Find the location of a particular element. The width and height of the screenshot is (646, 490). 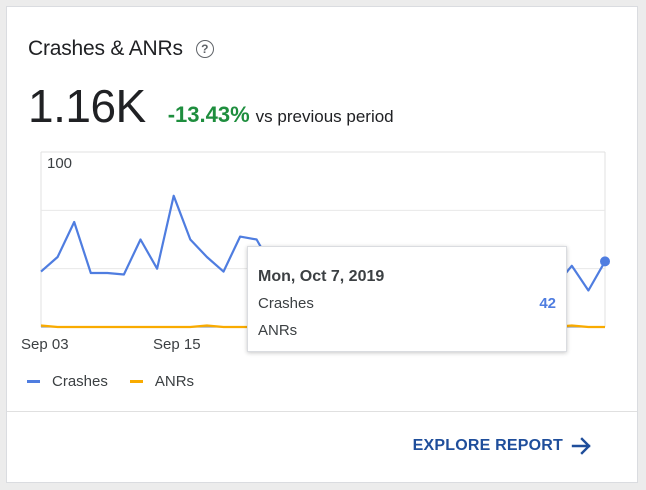

card-divider is located at coordinates (322, 411).